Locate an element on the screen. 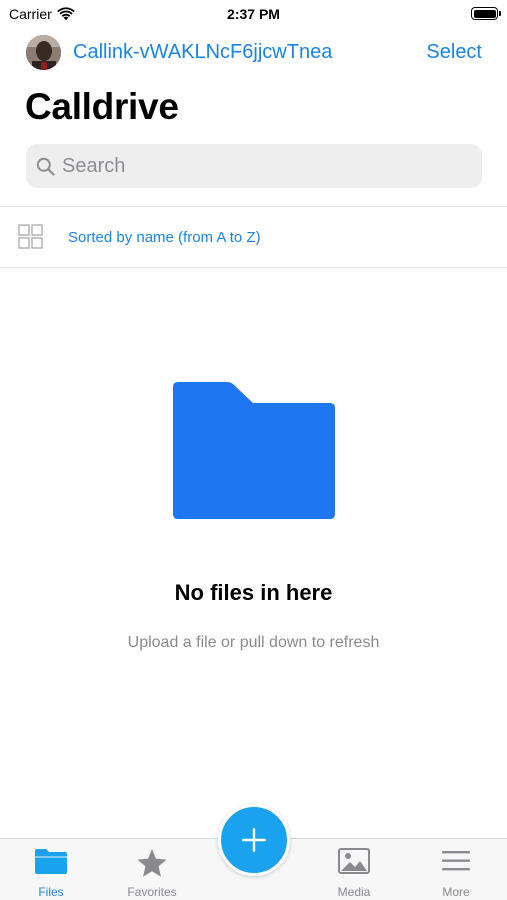  add-file-button is located at coordinates (254, 840).